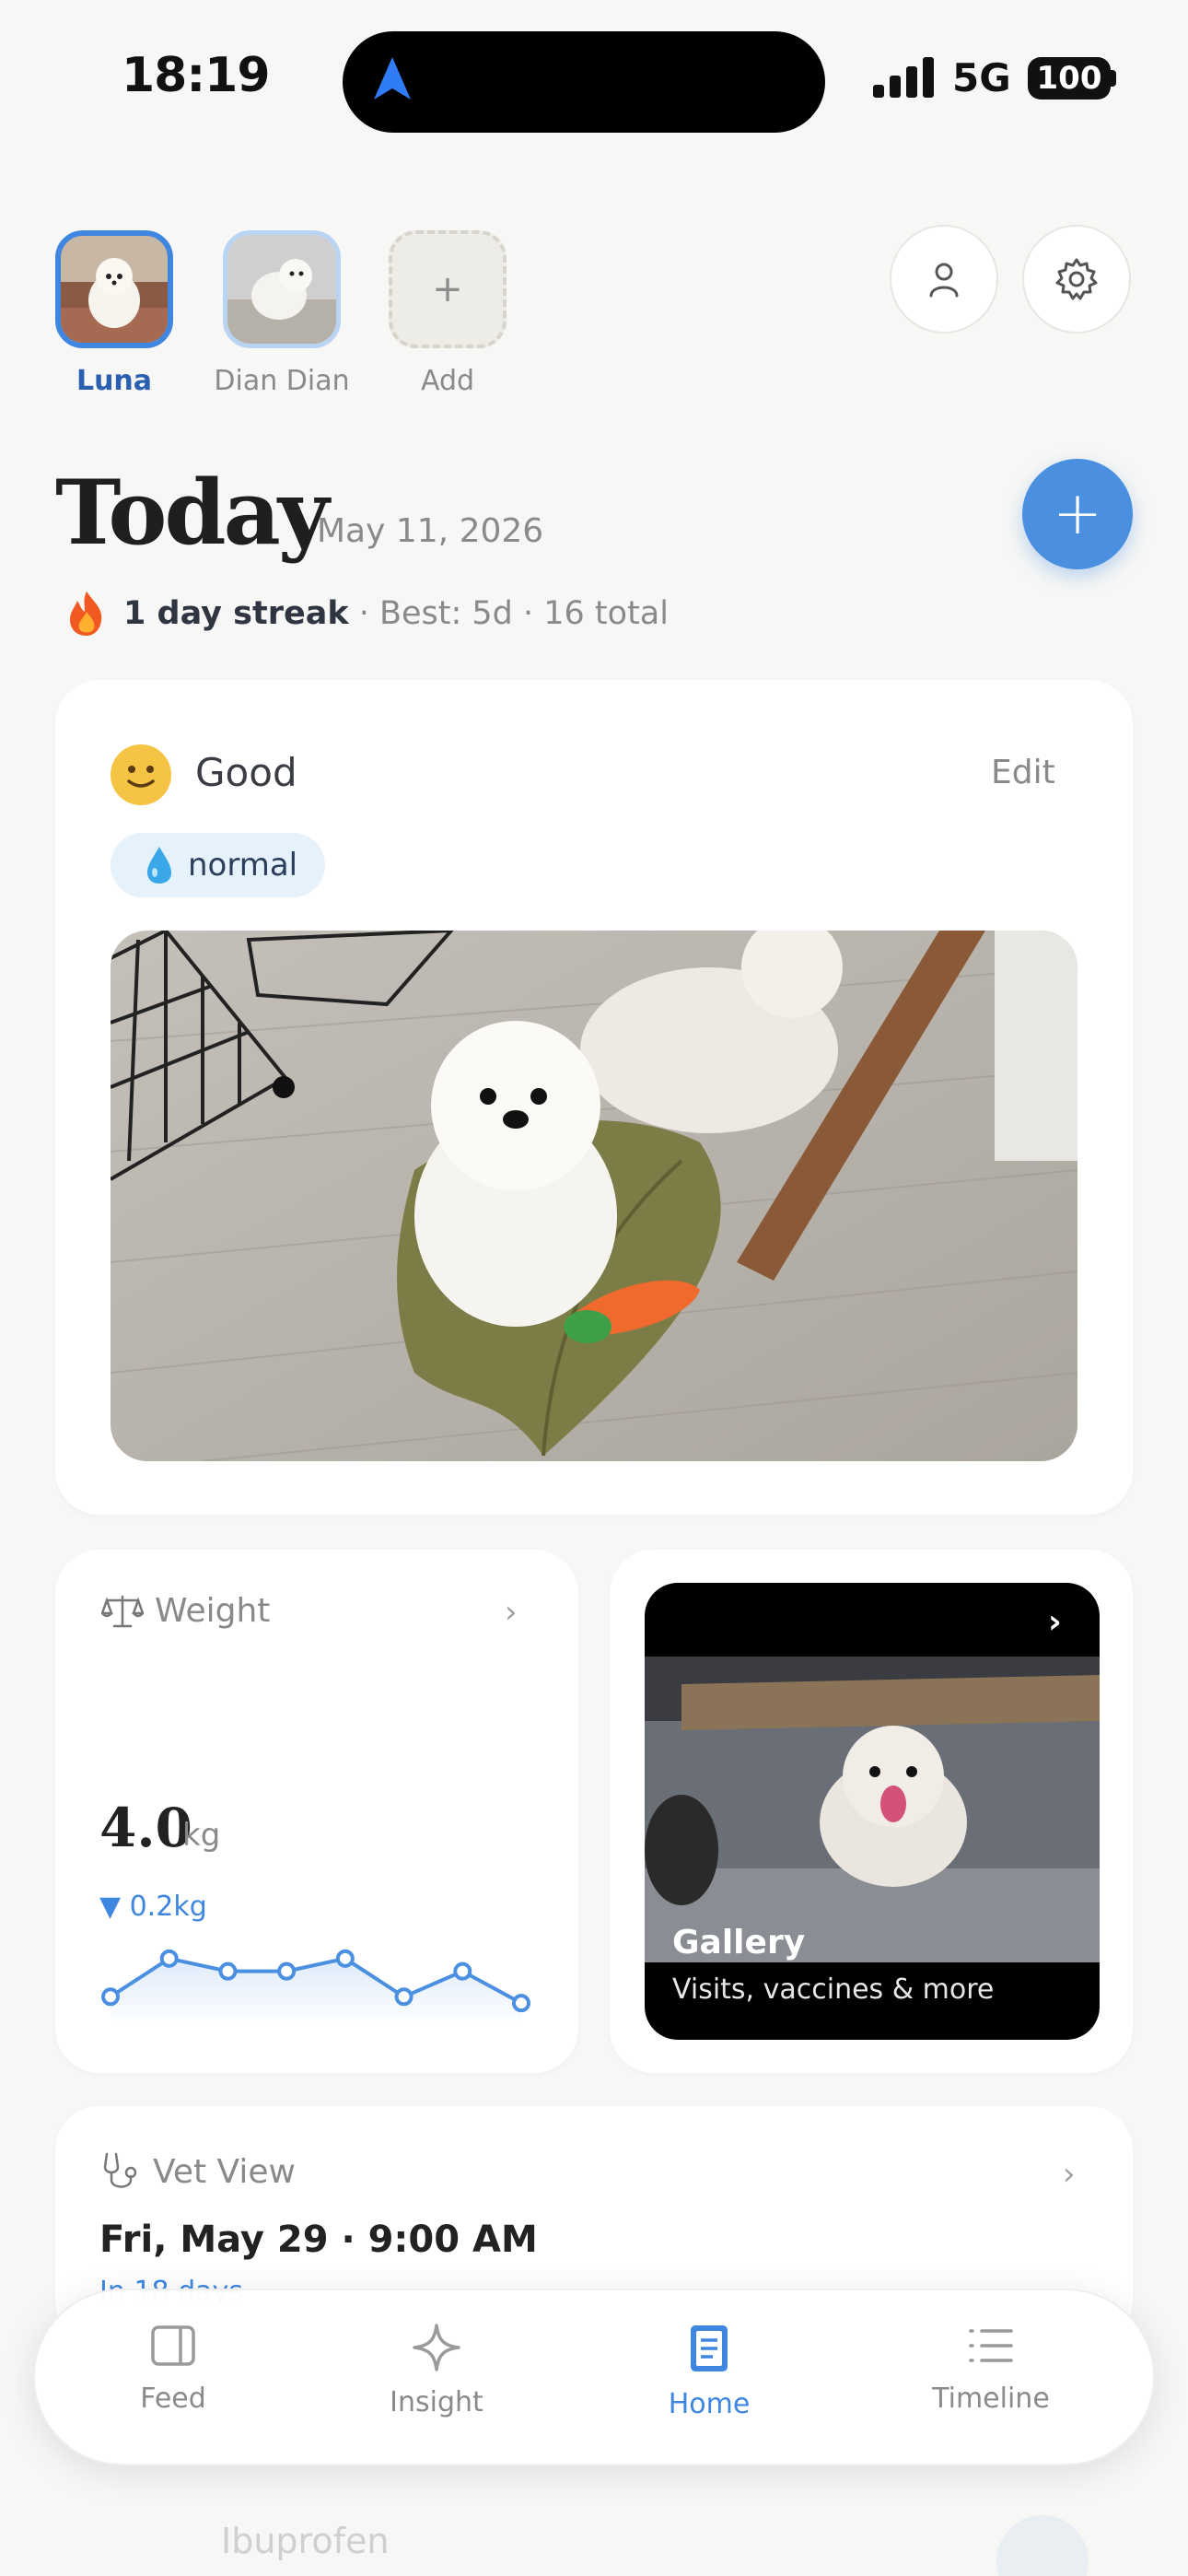 The height and width of the screenshot is (2576, 1188). Describe the element at coordinates (114, 289) in the screenshot. I see `pet-avatar-luna` at that location.